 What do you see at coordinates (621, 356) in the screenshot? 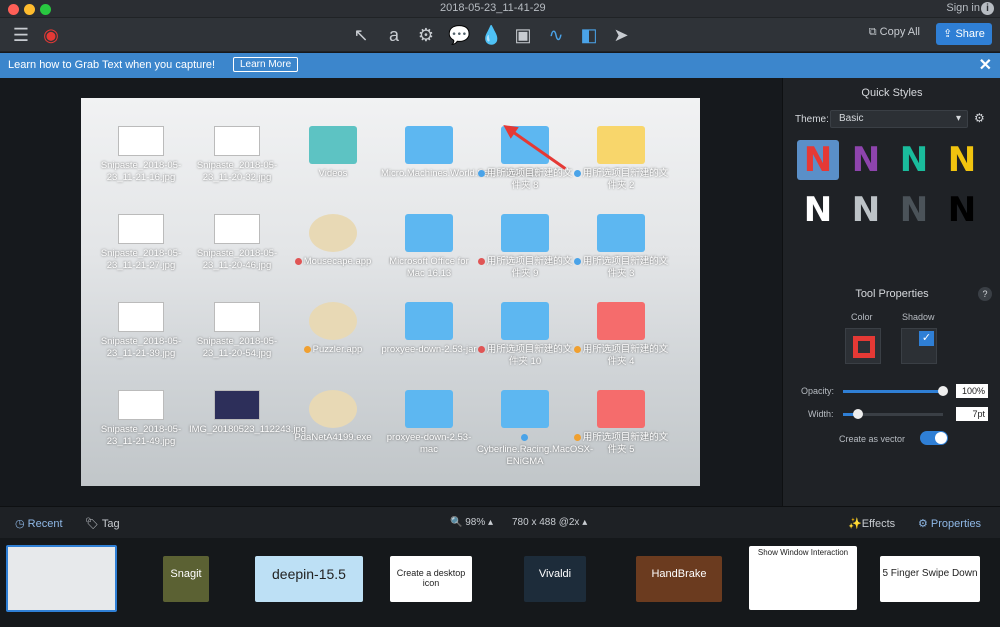
I see `file-label: 用所选项目新建的文件夹 4` at bounding box center [621, 356].